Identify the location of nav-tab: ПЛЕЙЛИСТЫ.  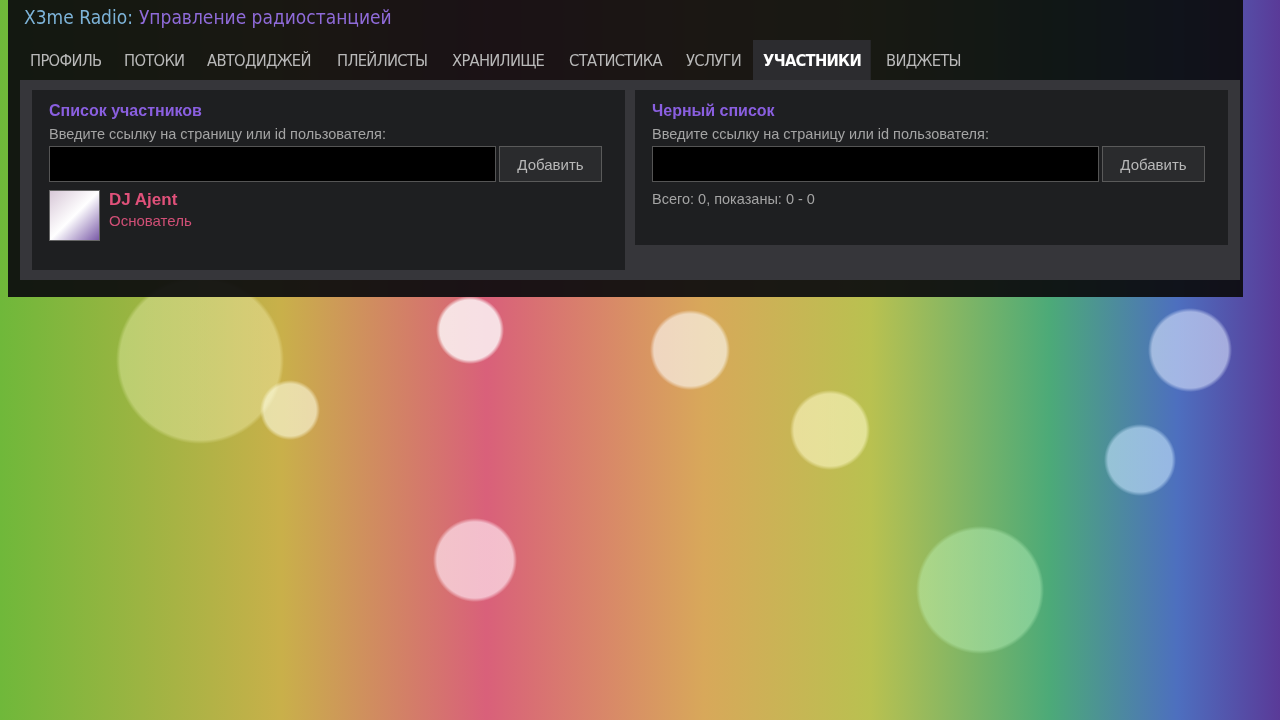
(381, 60).